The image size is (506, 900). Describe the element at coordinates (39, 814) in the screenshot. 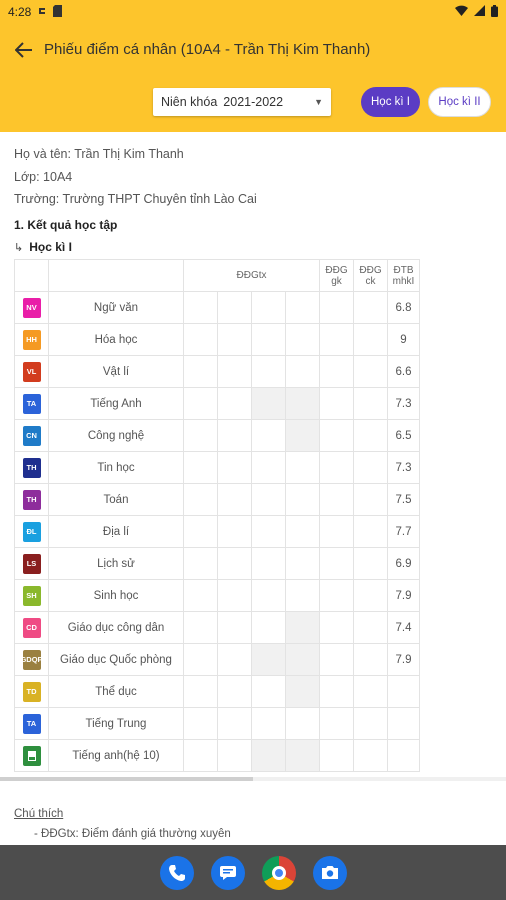

I see `notes-title: Chú thích` at that location.